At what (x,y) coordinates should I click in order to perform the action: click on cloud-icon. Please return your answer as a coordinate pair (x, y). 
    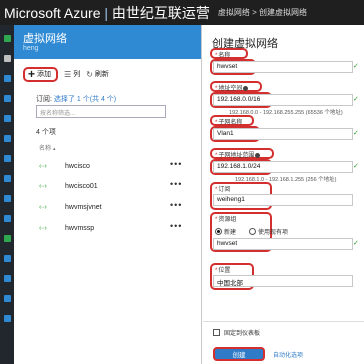
    Looking at the image, I should click on (7, 218).